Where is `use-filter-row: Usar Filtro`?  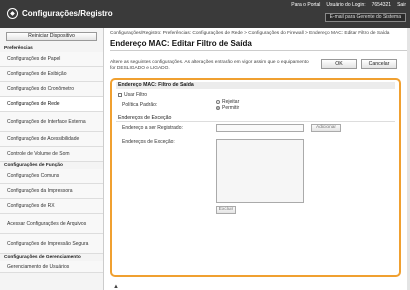 use-filter-row: Usar Filtro is located at coordinates (255, 94).